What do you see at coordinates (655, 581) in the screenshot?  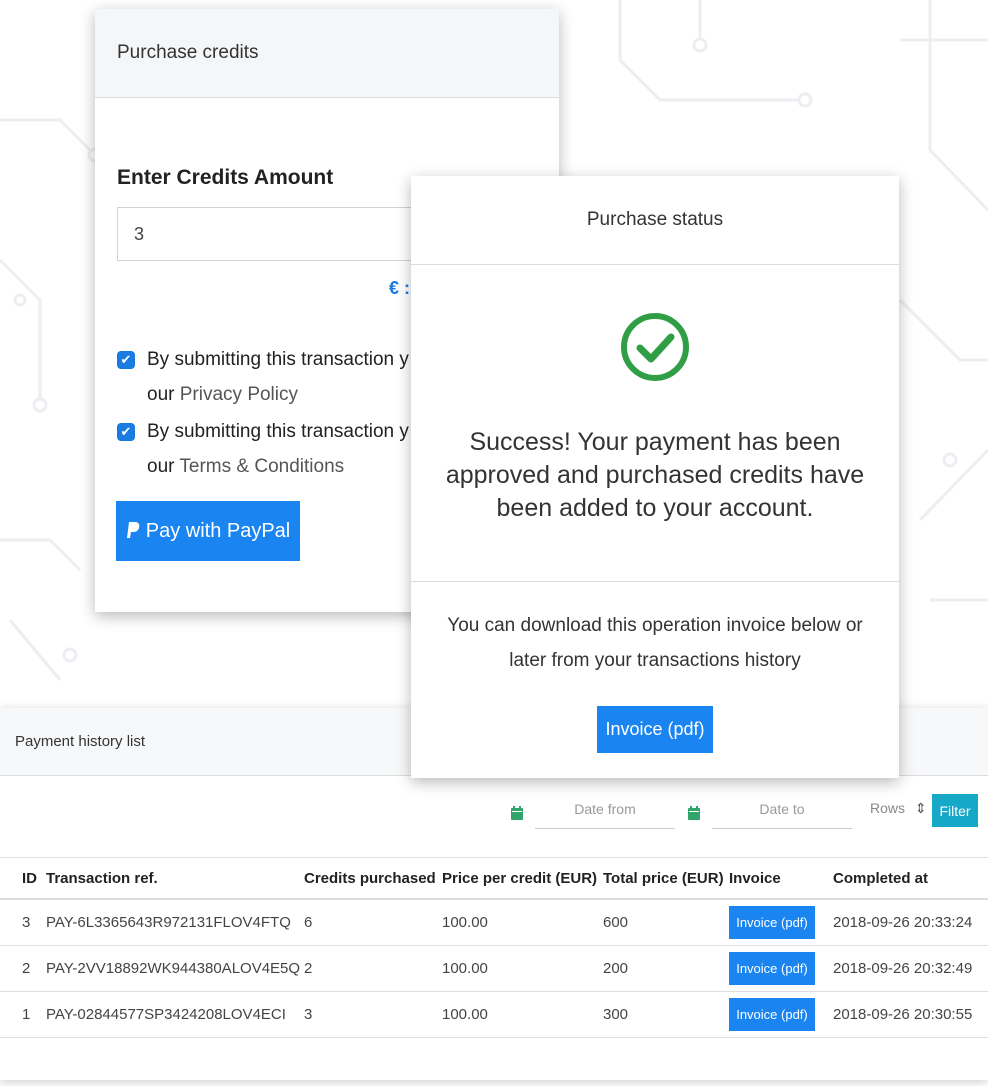 I see `divider` at bounding box center [655, 581].